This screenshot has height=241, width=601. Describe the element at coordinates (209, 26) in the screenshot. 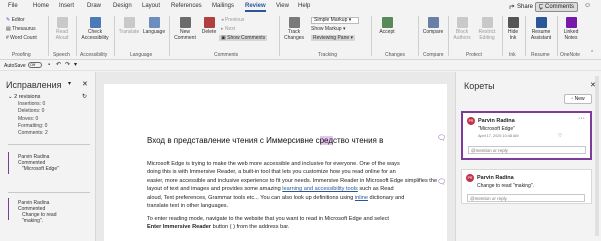

I see `delete-comment-button: Delete` at that location.